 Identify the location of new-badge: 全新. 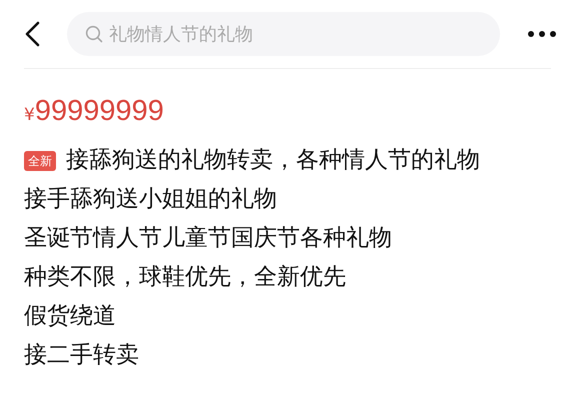
(40, 160).